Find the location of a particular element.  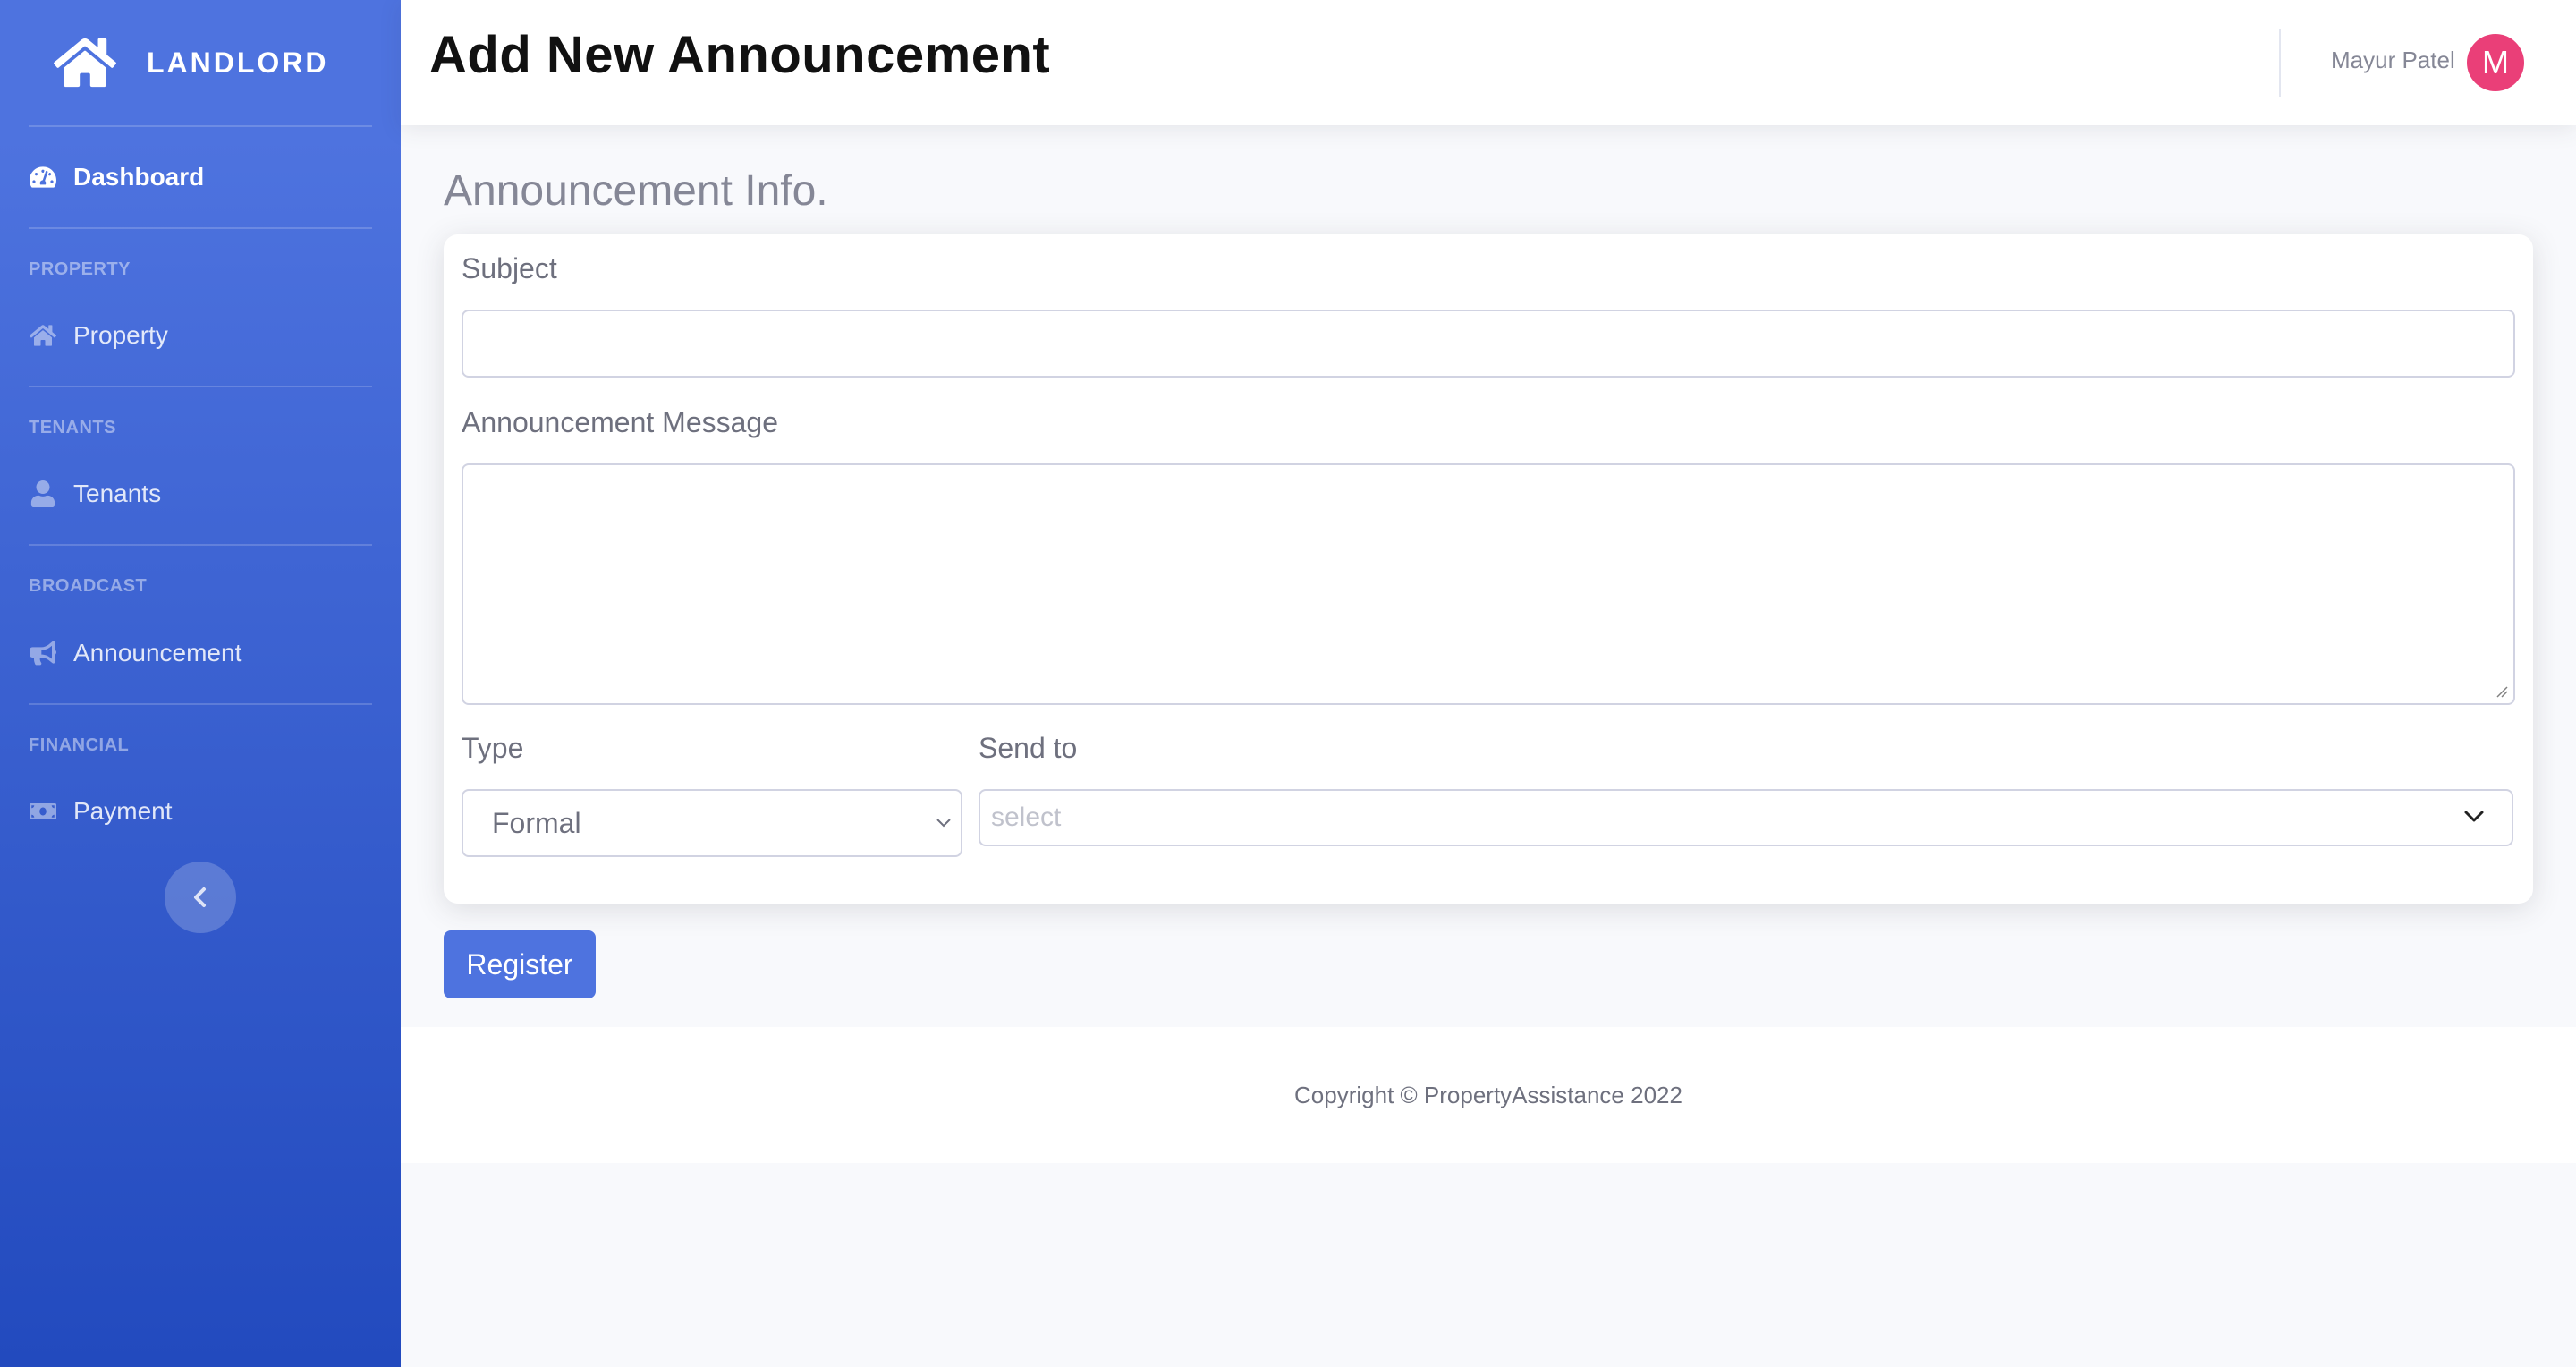

register-button: Register is located at coordinates (520, 964).